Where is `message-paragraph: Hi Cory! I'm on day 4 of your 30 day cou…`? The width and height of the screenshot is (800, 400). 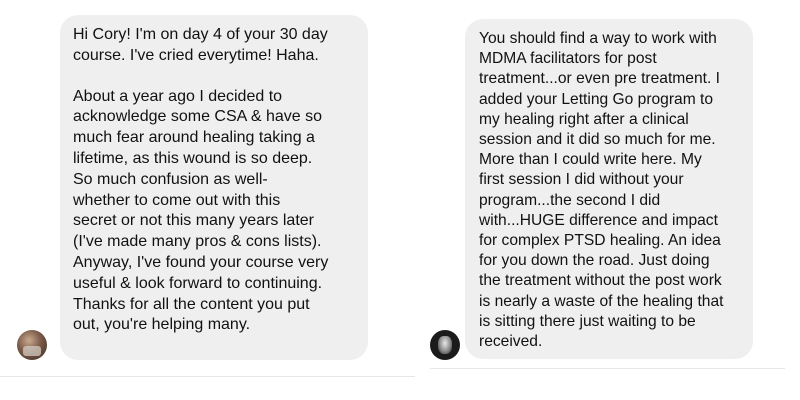
message-paragraph: Hi Cory! I'm on day 4 of your 30 day cou… is located at coordinates (200, 45).